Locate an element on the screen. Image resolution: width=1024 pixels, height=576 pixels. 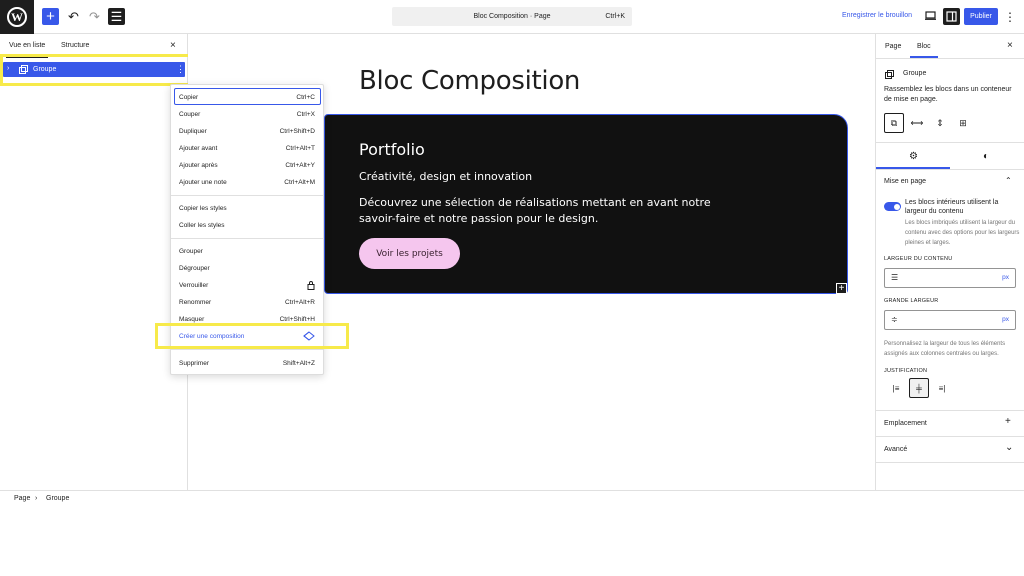
justification-controls: |≡ ╪ ≡| is located at coordinates (919, 388).